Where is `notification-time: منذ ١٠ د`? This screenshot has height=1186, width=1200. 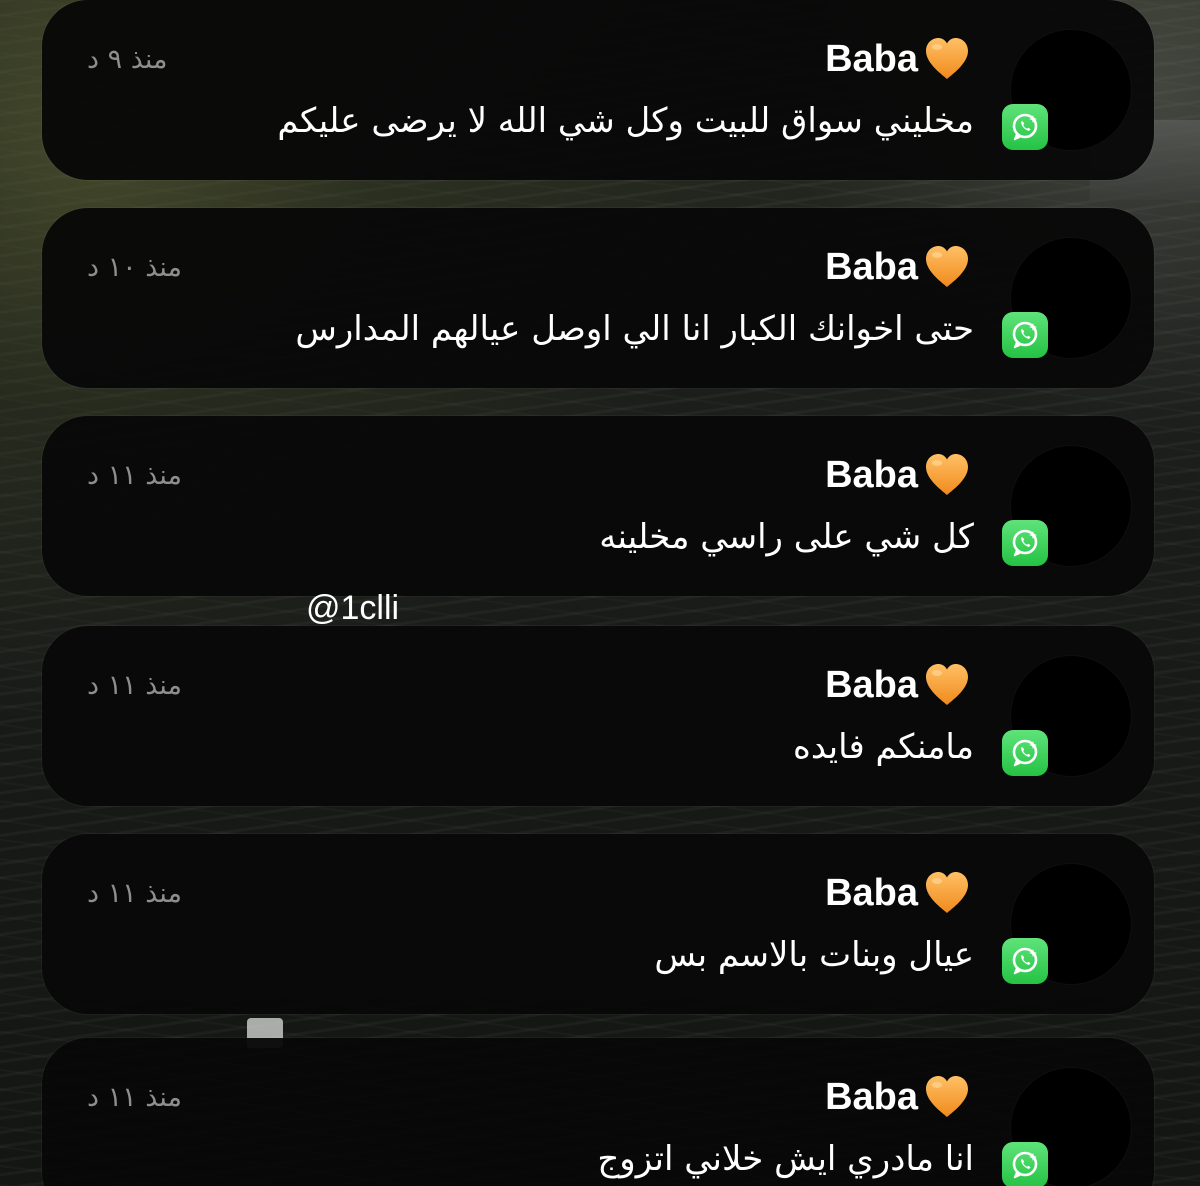
notification-time: منذ ١٠ د is located at coordinates (134, 267).